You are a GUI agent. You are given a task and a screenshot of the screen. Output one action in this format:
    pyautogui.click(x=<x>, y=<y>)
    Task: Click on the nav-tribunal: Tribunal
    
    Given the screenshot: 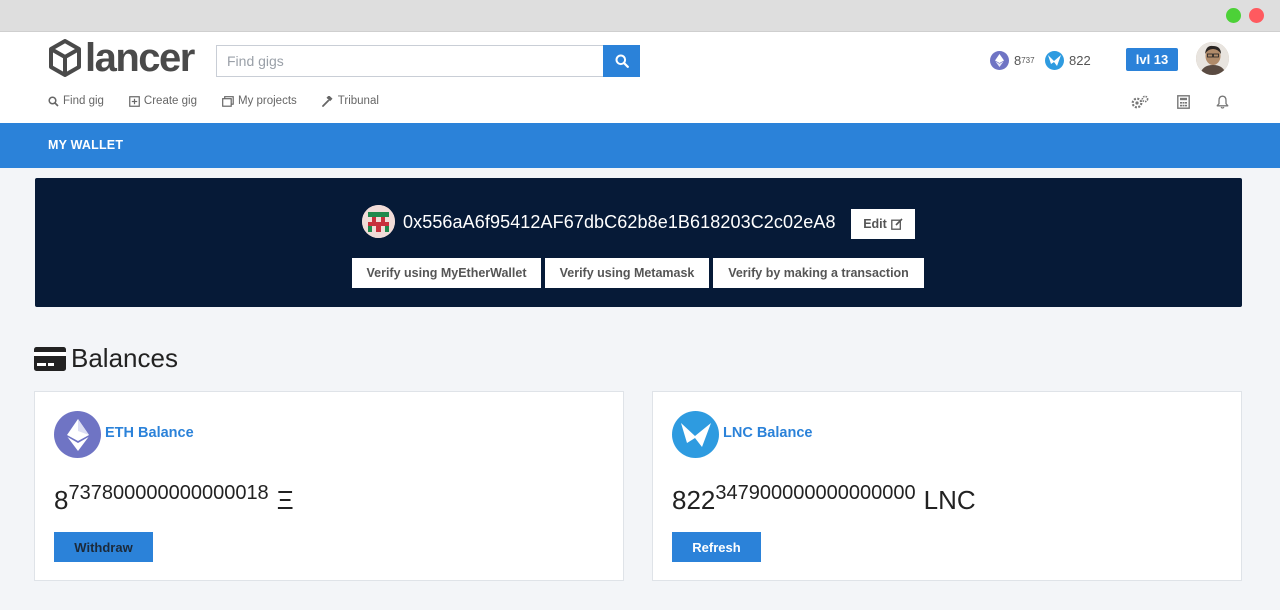 What is the action you would take?
    pyautogui.click(x=350, y=101)
    